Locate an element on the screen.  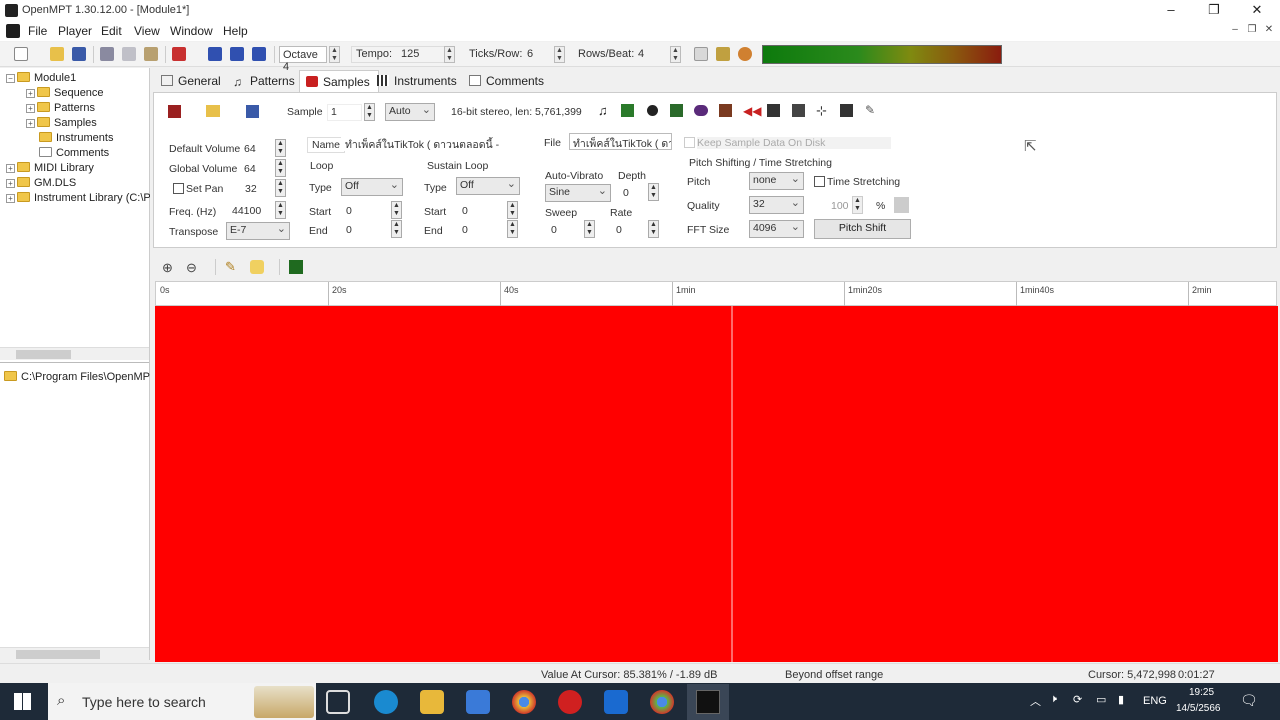
vibrato-type-select: Sine is located at coordinates (578, 193).